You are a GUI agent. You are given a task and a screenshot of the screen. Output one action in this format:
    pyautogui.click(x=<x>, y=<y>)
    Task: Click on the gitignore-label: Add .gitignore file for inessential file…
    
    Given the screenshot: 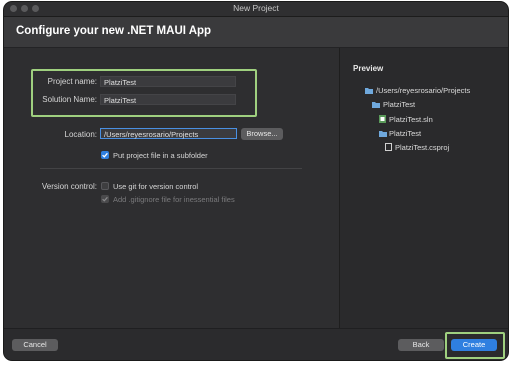 What is the action you would take?
    pyautogui.click(x=174, y=199)
    